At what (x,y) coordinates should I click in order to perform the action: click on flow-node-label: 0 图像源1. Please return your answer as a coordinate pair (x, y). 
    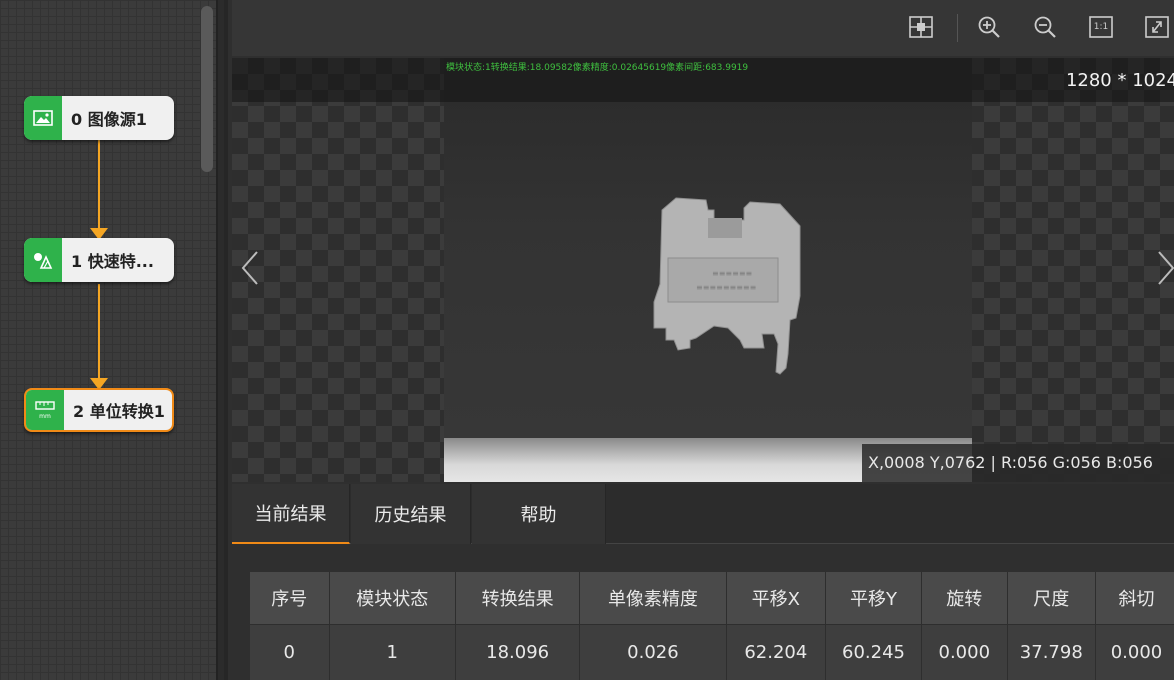
    Looking at the image, I should click on (109, 119).